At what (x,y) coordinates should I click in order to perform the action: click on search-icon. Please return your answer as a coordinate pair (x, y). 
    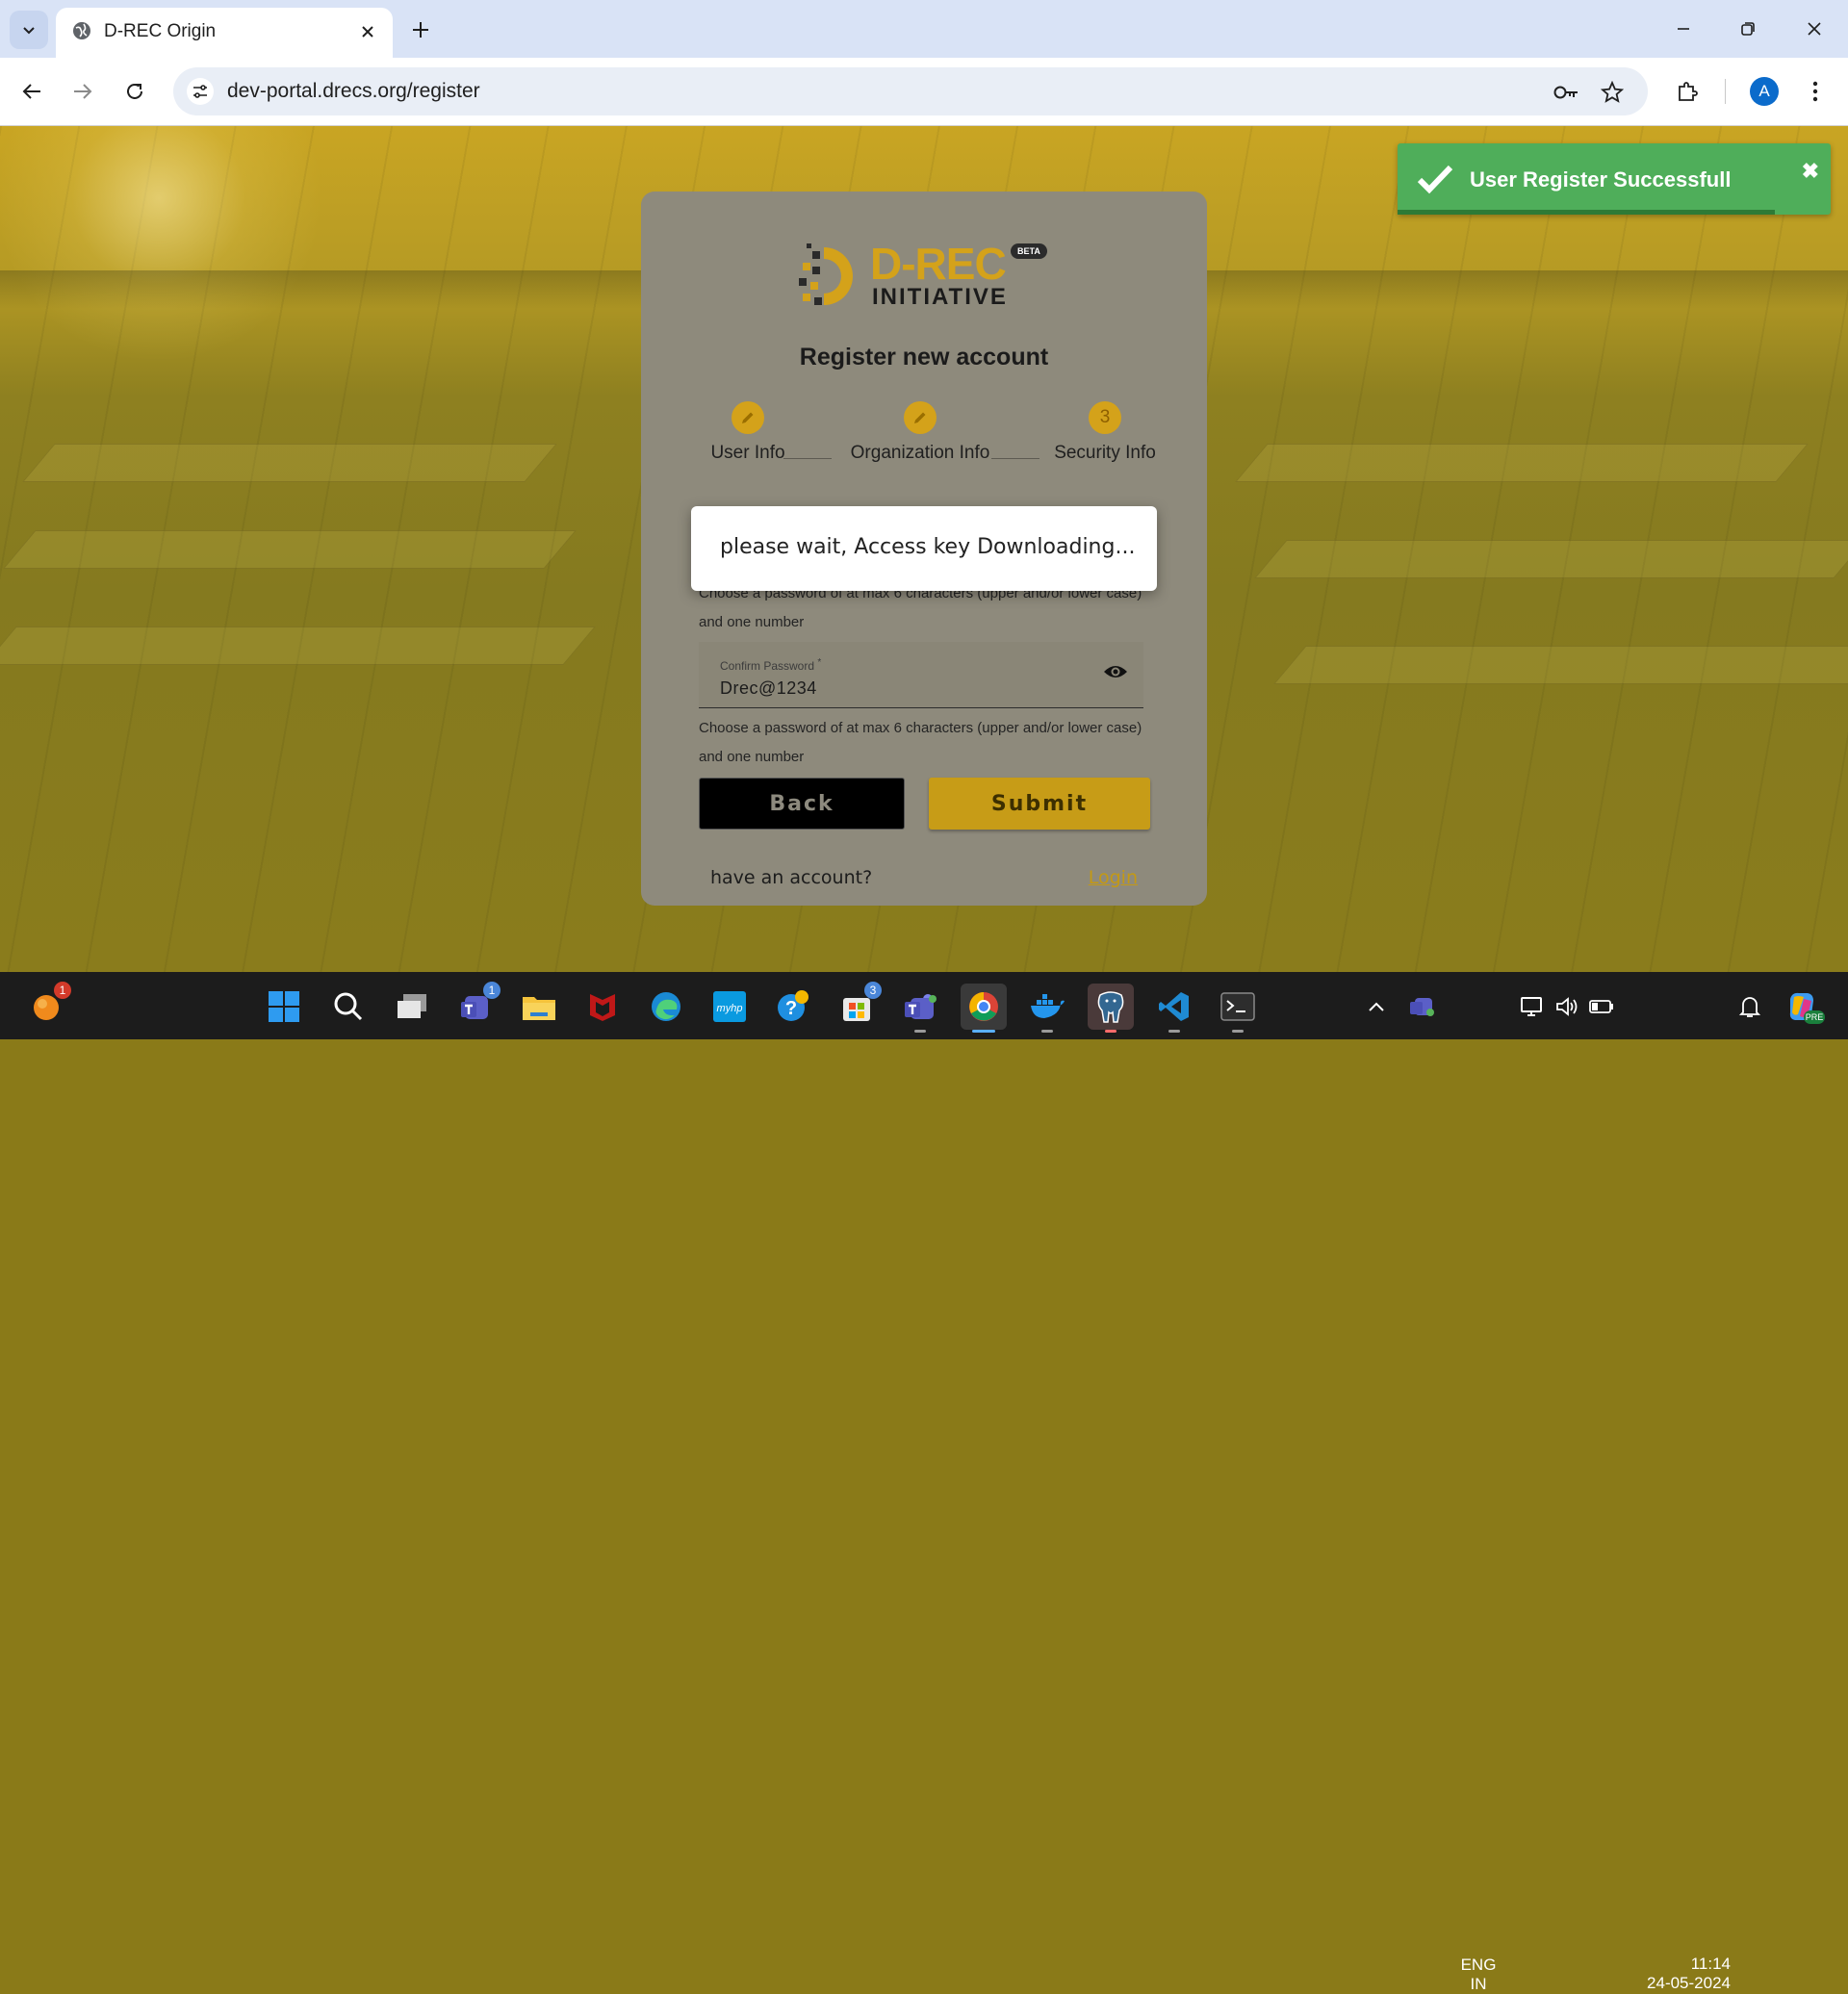
    Looking at the image, I should click on (348, 1006).